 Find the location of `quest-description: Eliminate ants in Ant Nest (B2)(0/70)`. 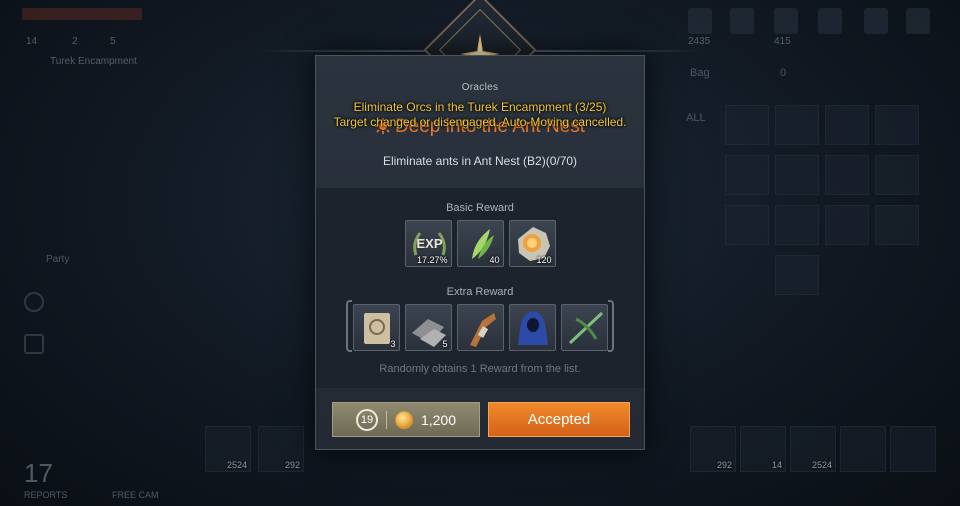

quest-description: Eliminate ants in Ant Nest (B2)(0/70) is located at coordinates (480, 161).